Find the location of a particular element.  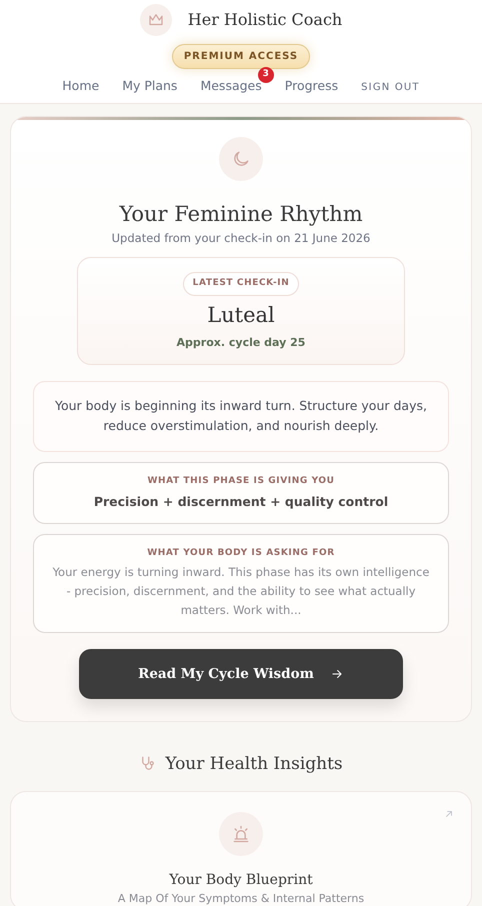

card-subtitle: Updated from your check-in on 21 June 2026 is located at coordinates (241, 238).